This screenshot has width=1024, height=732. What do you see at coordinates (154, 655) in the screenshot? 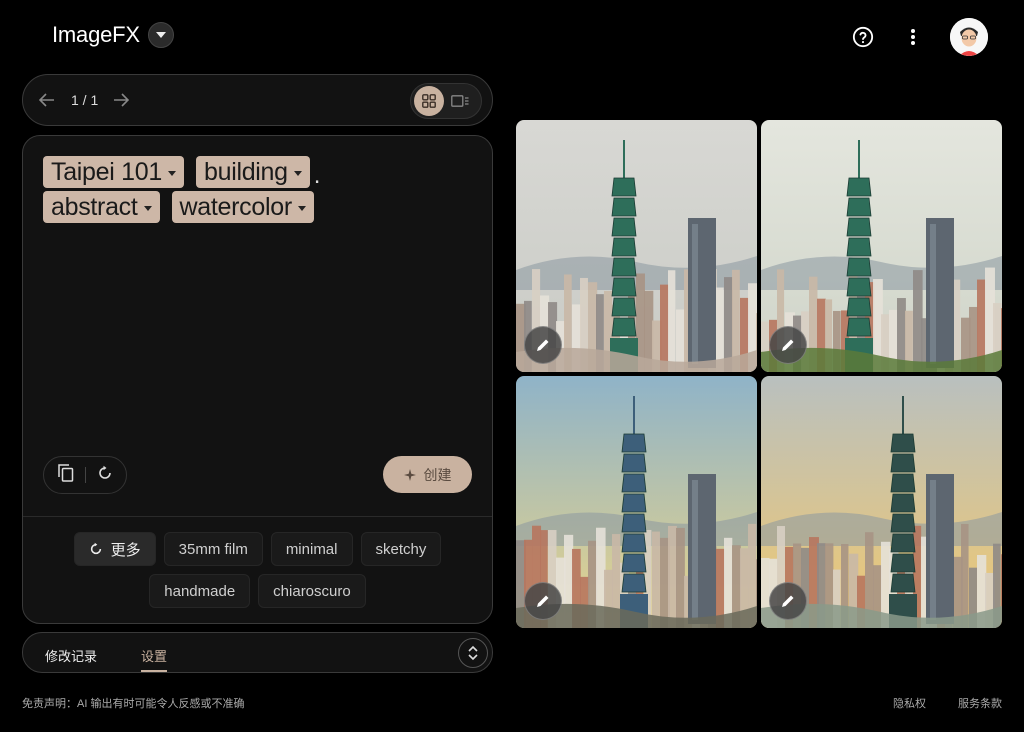
I see `tab-settings: 设置` at bounding box center [154, 655].